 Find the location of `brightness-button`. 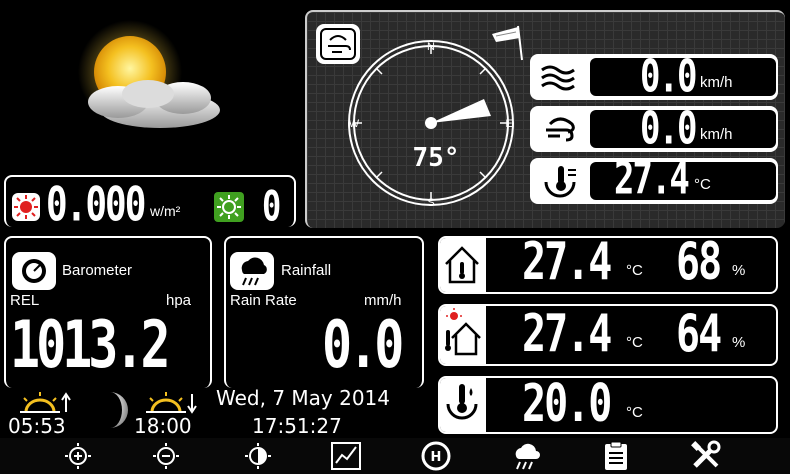

brightness-button is located at coordinates (258, 456).